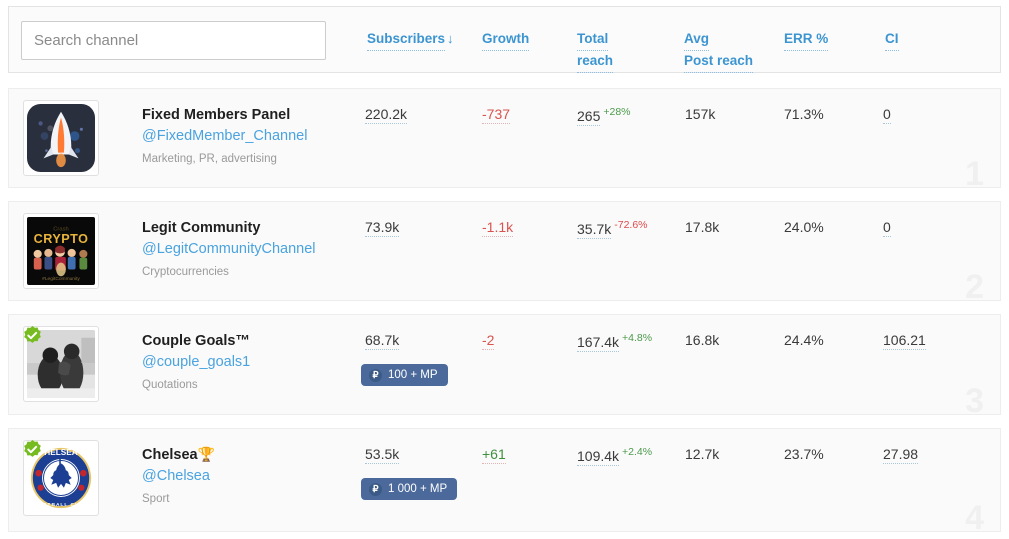 The height and width of the screenshot is (539, 1009). I want to click on sort-link-avg-line1: Avg, so click(697, 40).